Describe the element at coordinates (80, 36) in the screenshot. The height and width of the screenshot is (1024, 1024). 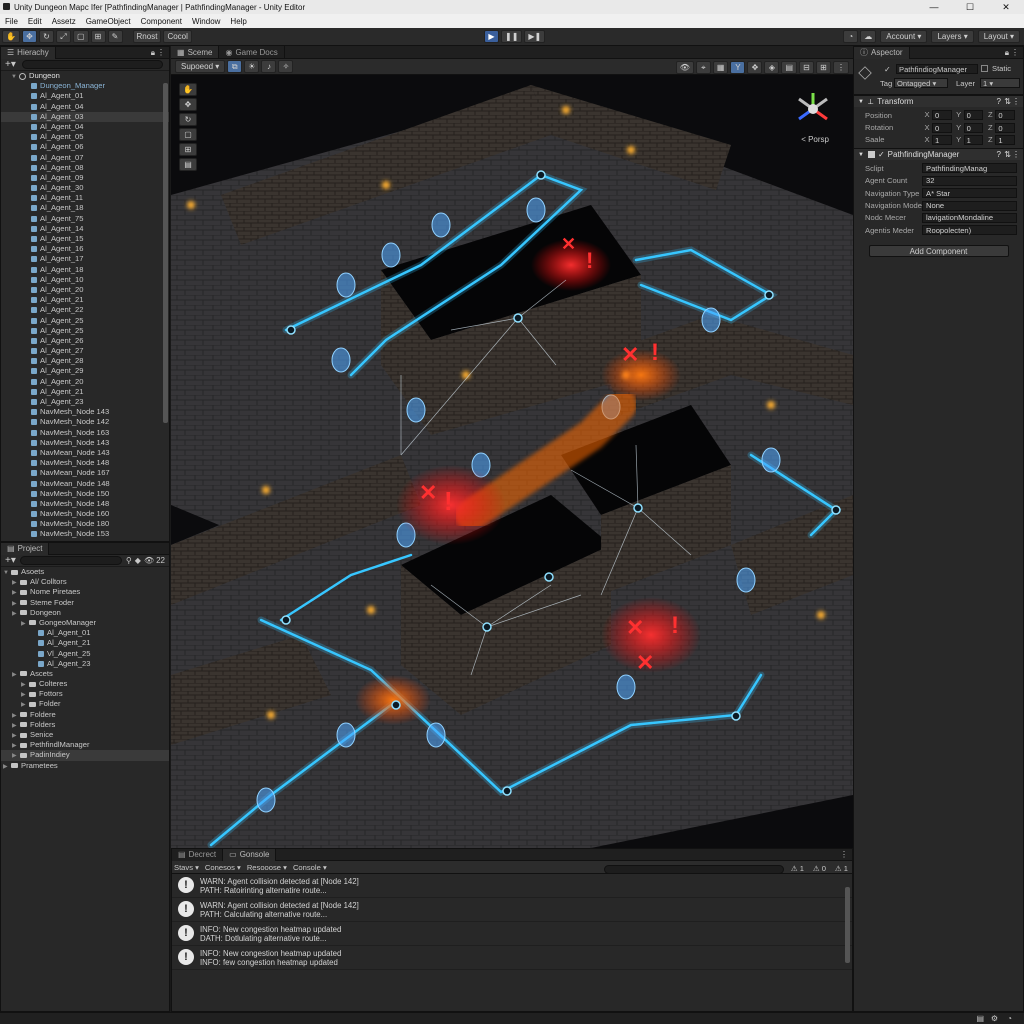
I see `rect-tool-icon: ▢` at that location.